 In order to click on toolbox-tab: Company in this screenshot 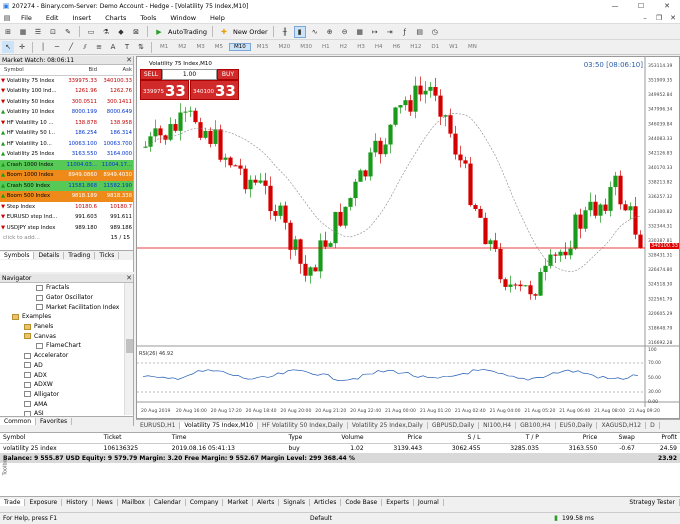, I will do `click(205, 502)`.